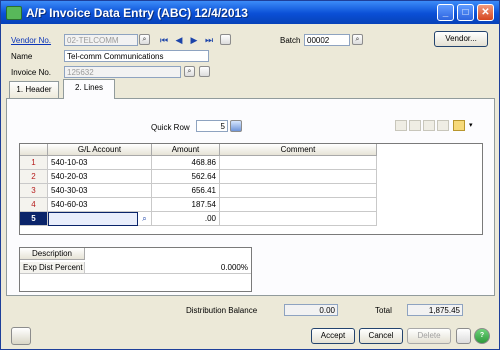 The height and width of the screenshot is (350, 500). I want to click on insert-row-icon, so click(401, 125).